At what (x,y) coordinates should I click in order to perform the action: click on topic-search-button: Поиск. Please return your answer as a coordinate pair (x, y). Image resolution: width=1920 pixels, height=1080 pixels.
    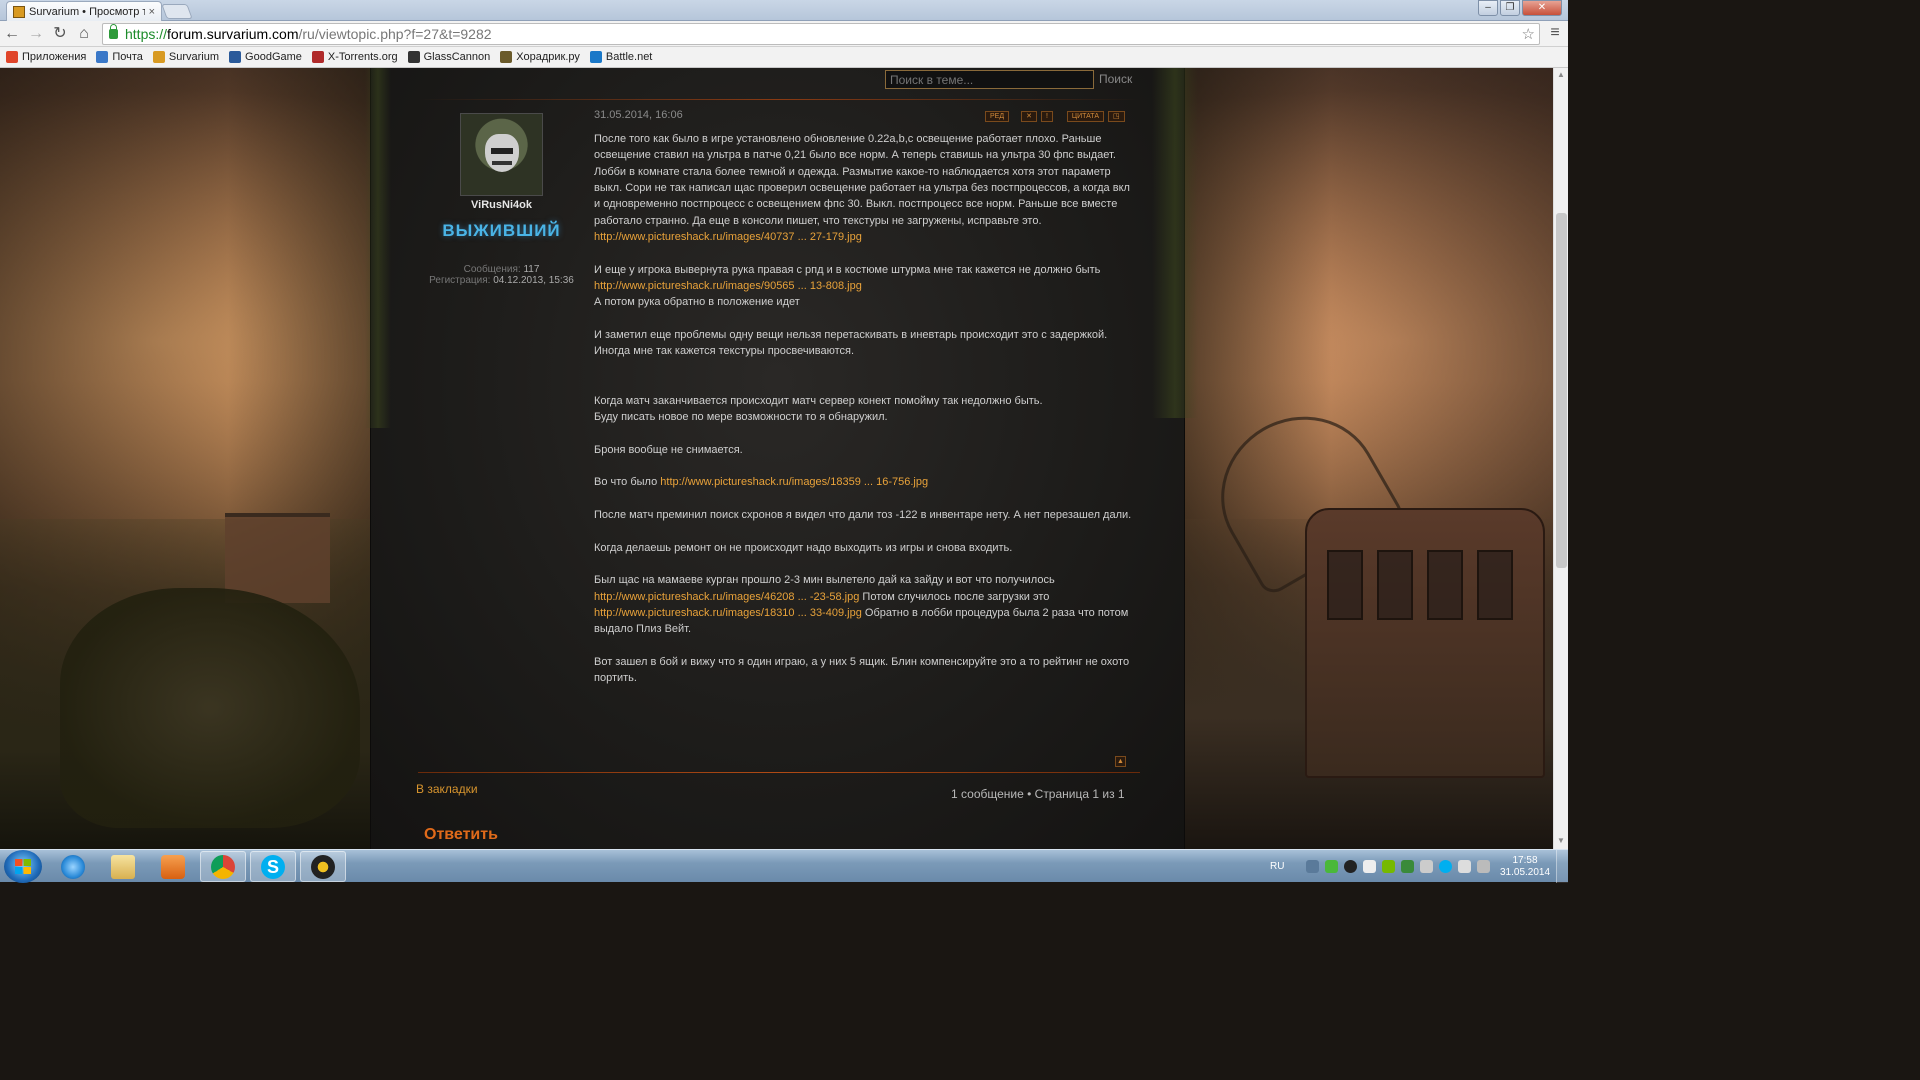
    Looking at the image, I should click on (1115, 79).